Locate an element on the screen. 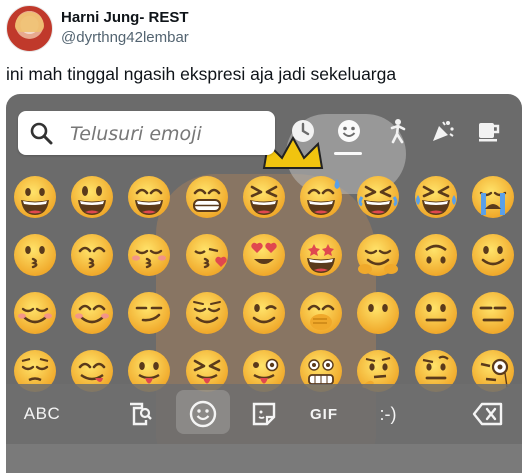  emoji-kissing-face is located at coordinates (34, 255).